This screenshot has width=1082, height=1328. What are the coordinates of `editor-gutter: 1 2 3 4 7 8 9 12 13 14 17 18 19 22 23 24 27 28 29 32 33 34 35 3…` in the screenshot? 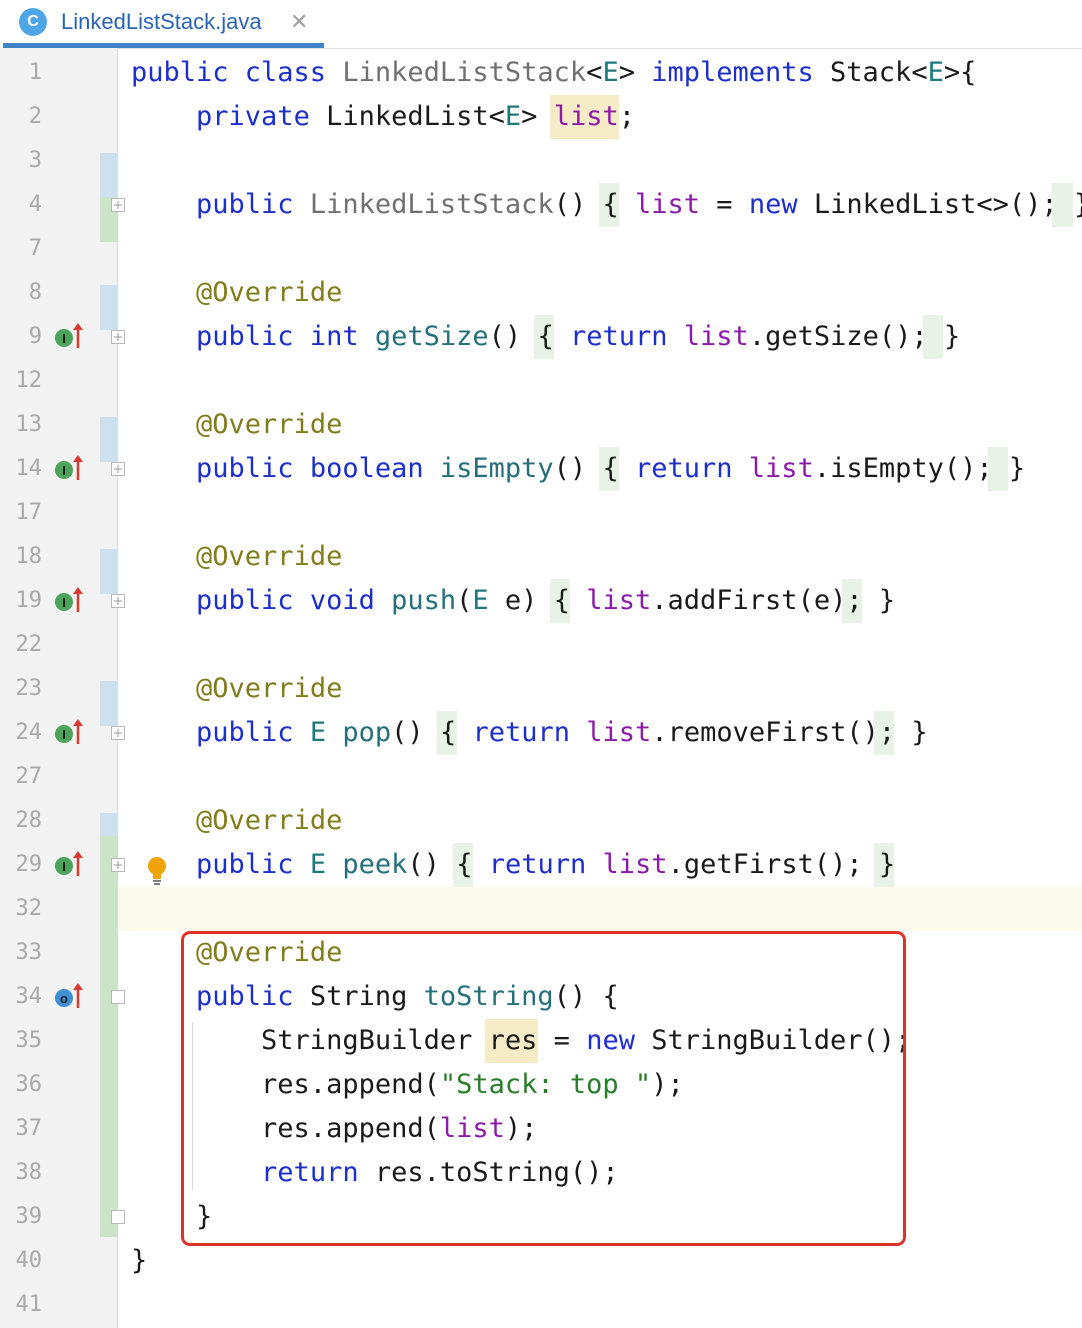 It's located at (62, 688).